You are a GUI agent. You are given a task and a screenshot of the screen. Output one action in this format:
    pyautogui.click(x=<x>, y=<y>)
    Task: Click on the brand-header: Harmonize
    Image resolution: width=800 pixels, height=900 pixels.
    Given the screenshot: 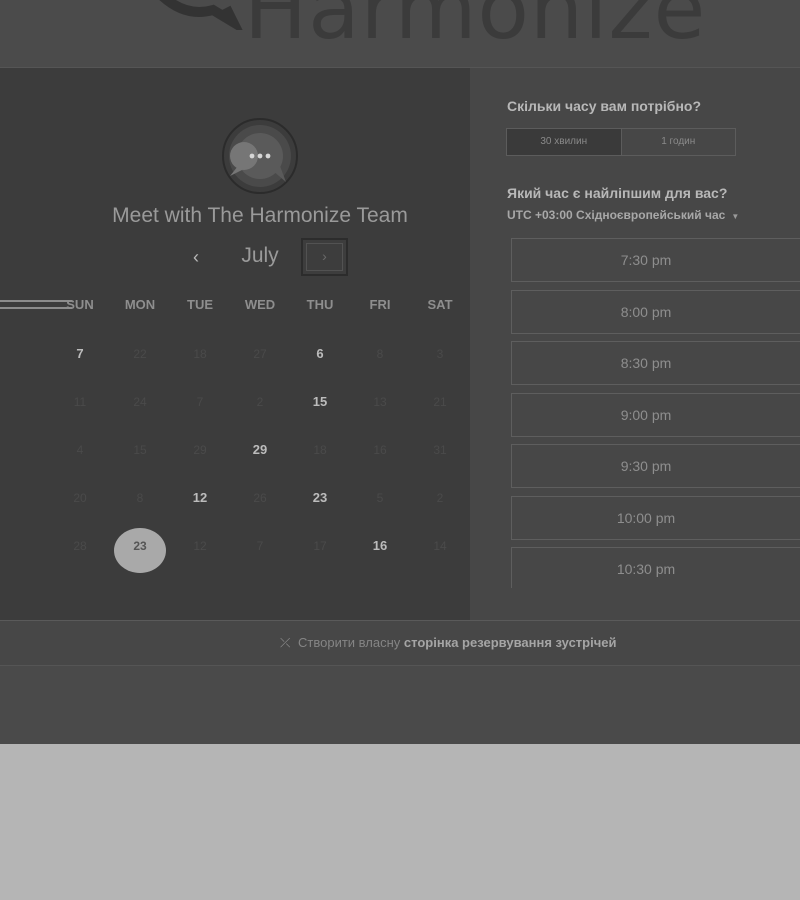 What is the action you would take?
    pyautogui.click(x=400, y=34)
    